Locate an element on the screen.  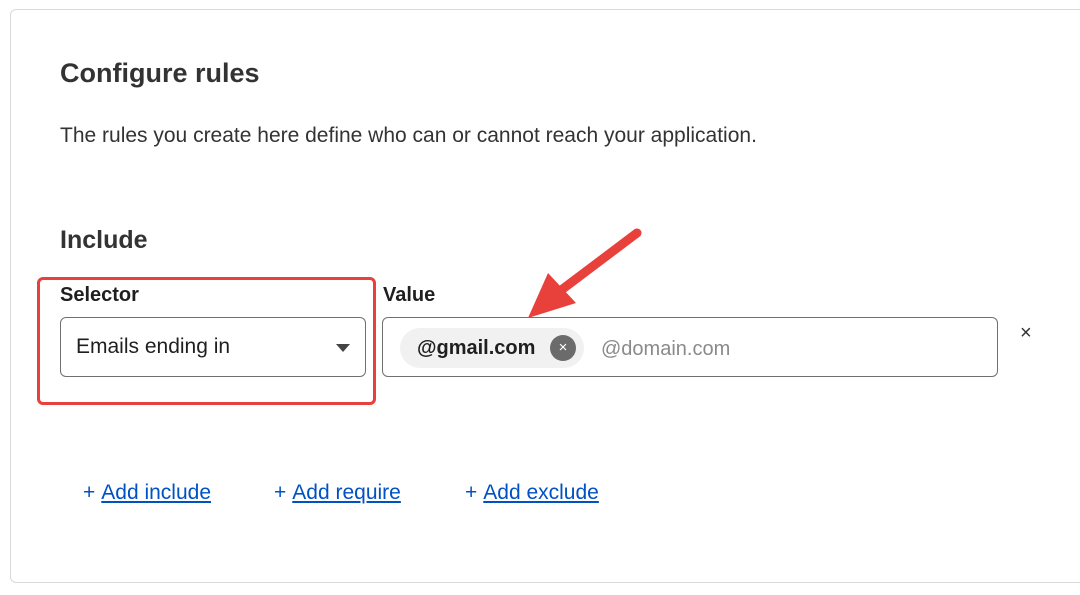
annotation-highlight-box is located at coordinates (206, 341).